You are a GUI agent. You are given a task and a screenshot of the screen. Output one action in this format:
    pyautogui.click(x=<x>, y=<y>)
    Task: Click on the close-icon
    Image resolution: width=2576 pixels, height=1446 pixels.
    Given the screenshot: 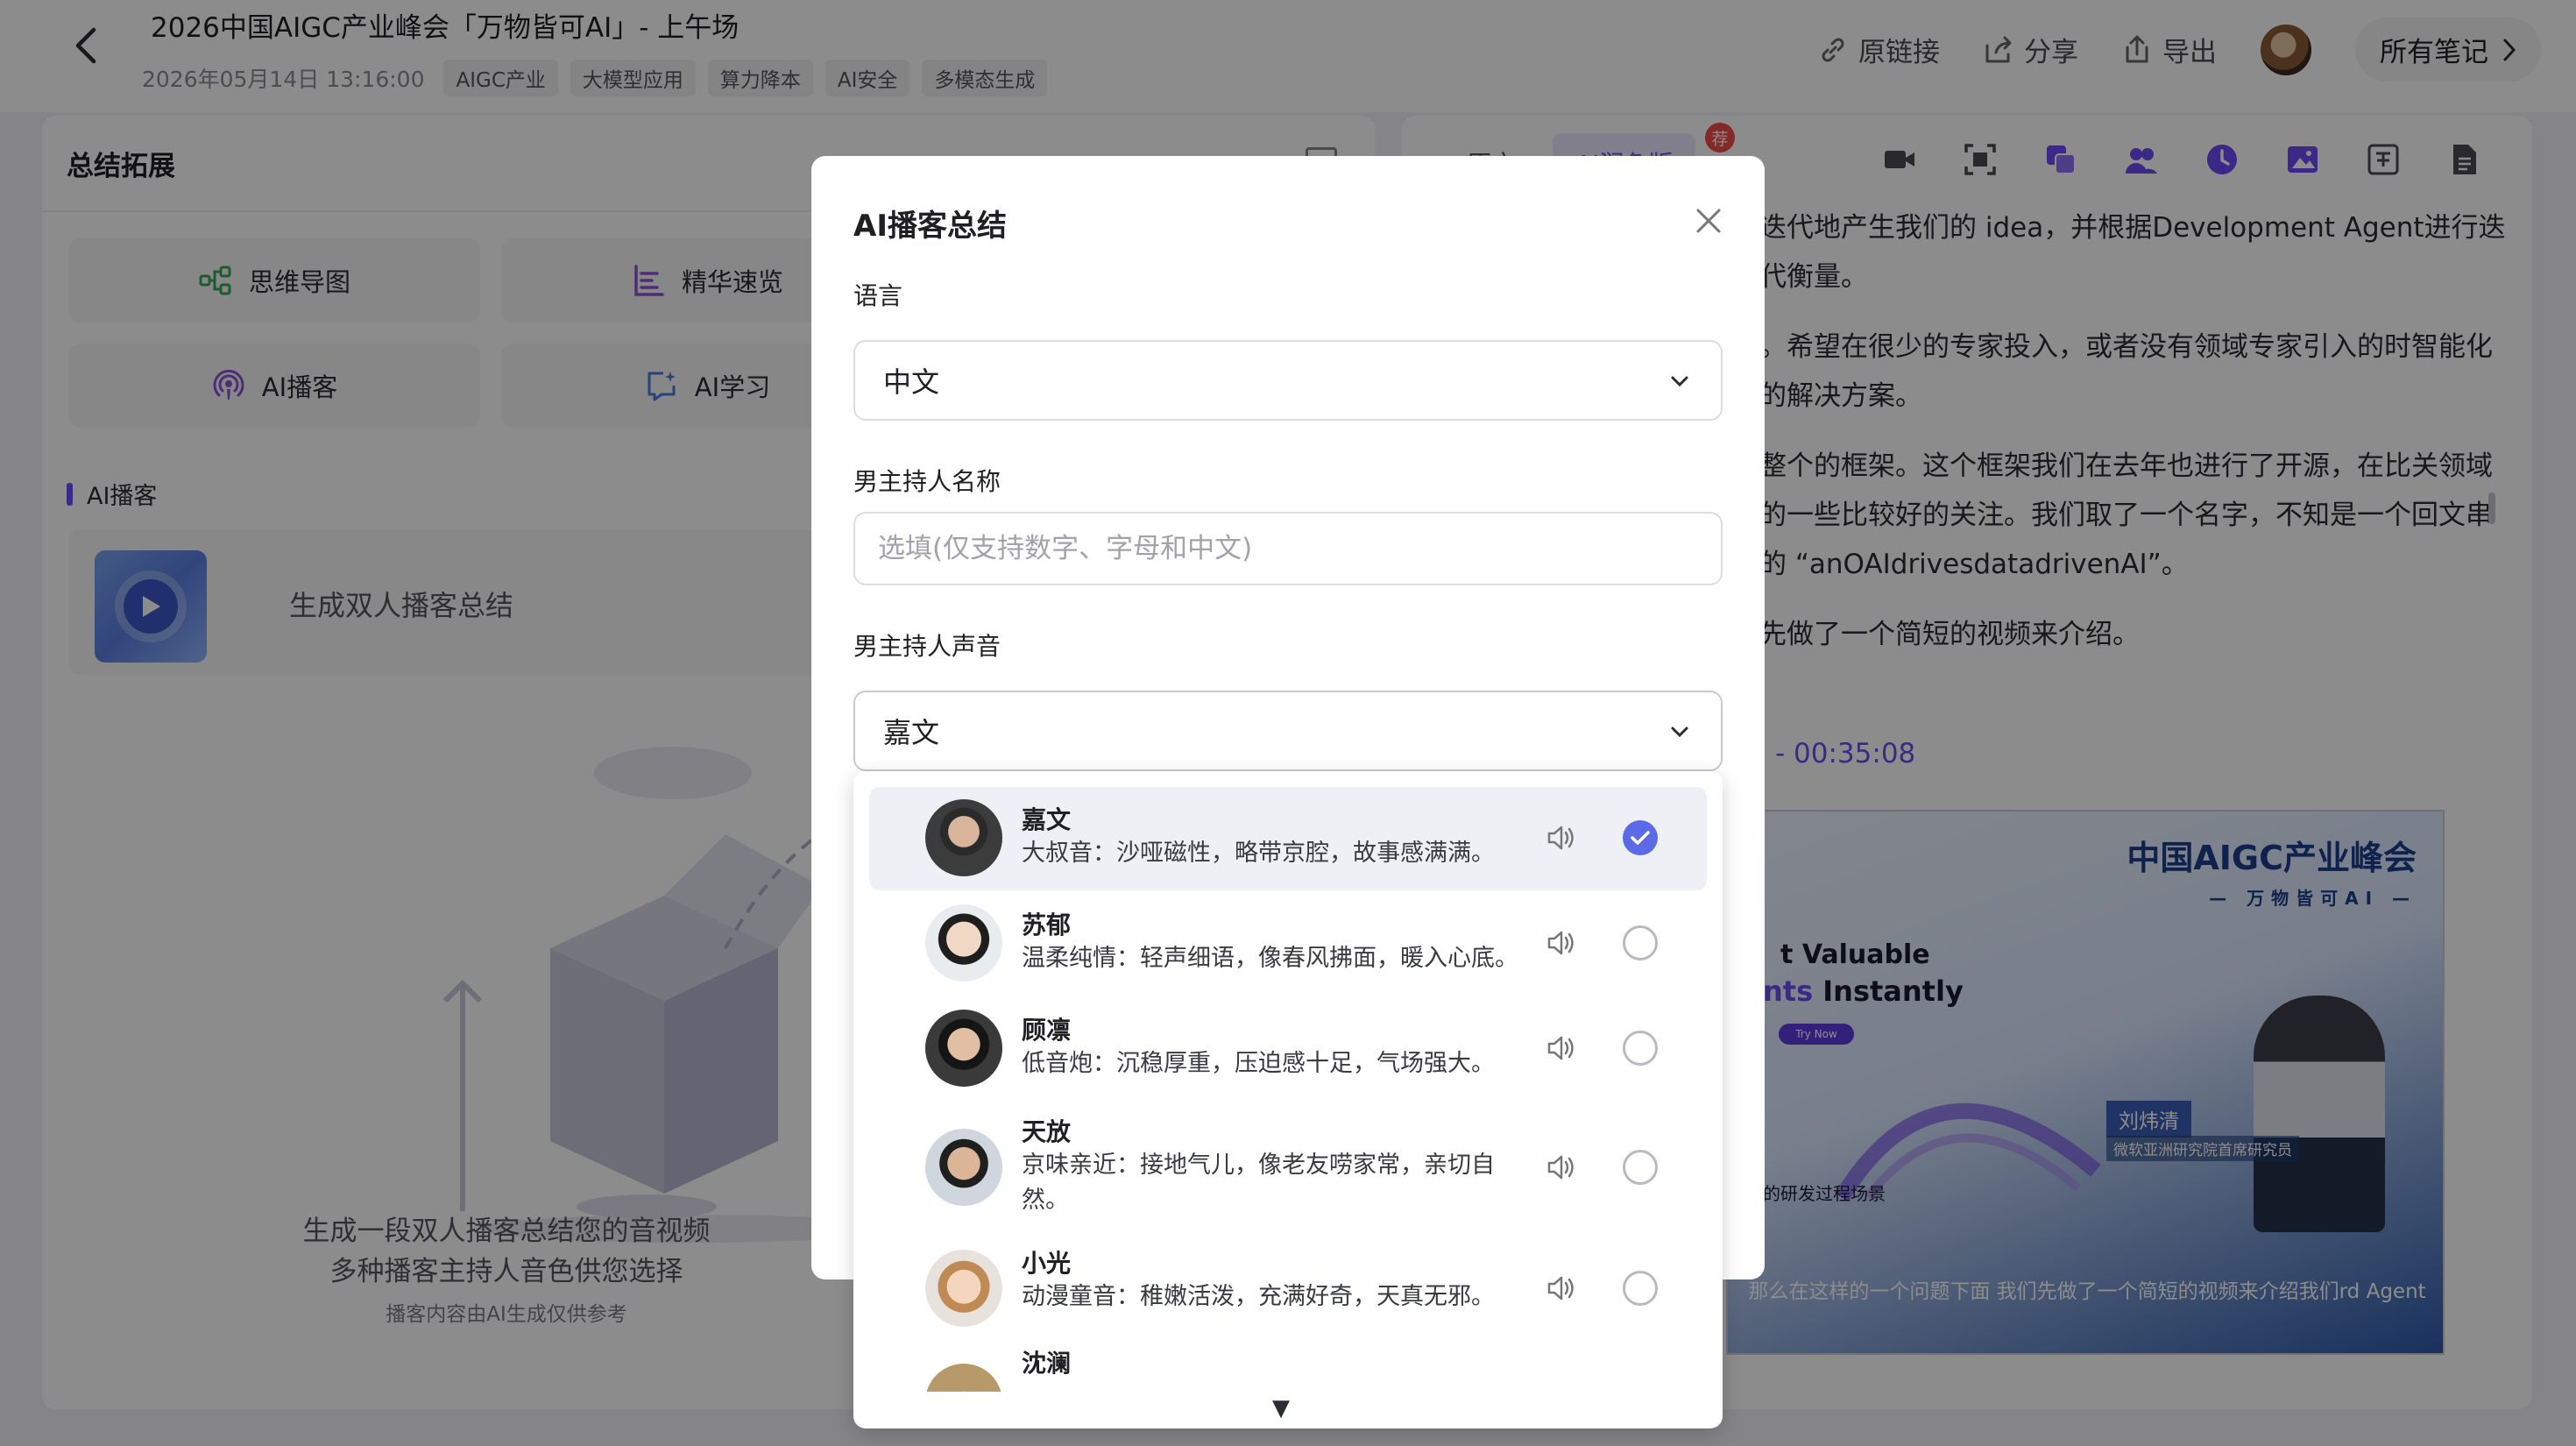 What is the action you would take?
    pyautogui.click(x=1708, y=221)
    